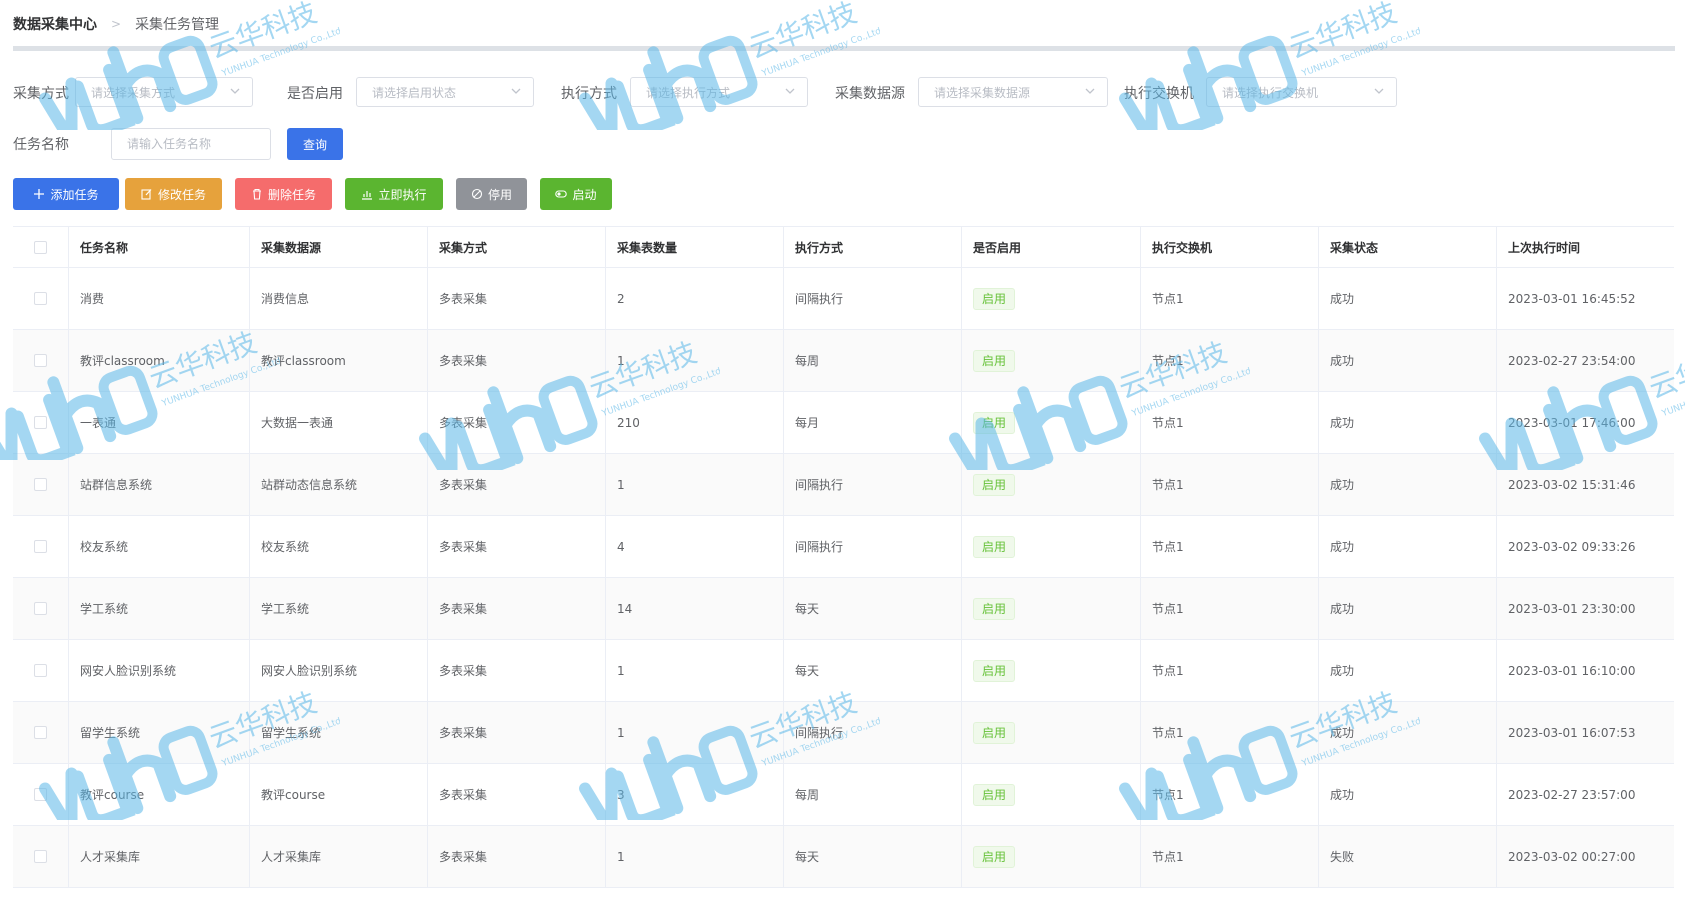 The height and width of the screenshot is (903, 1685). What do you see at coordinates (1229, 247) in the screenshot?
I see `header-exchange: 执行交换机` at bounding box center [1229, 247].